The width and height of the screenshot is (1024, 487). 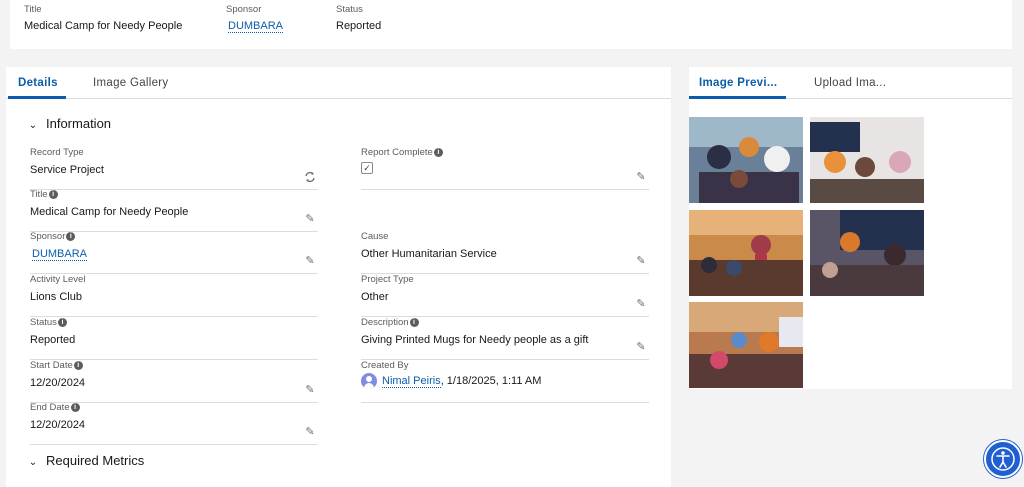 I want to click on header-sponsor-label: Sponsor, so click(x=244, y=9).